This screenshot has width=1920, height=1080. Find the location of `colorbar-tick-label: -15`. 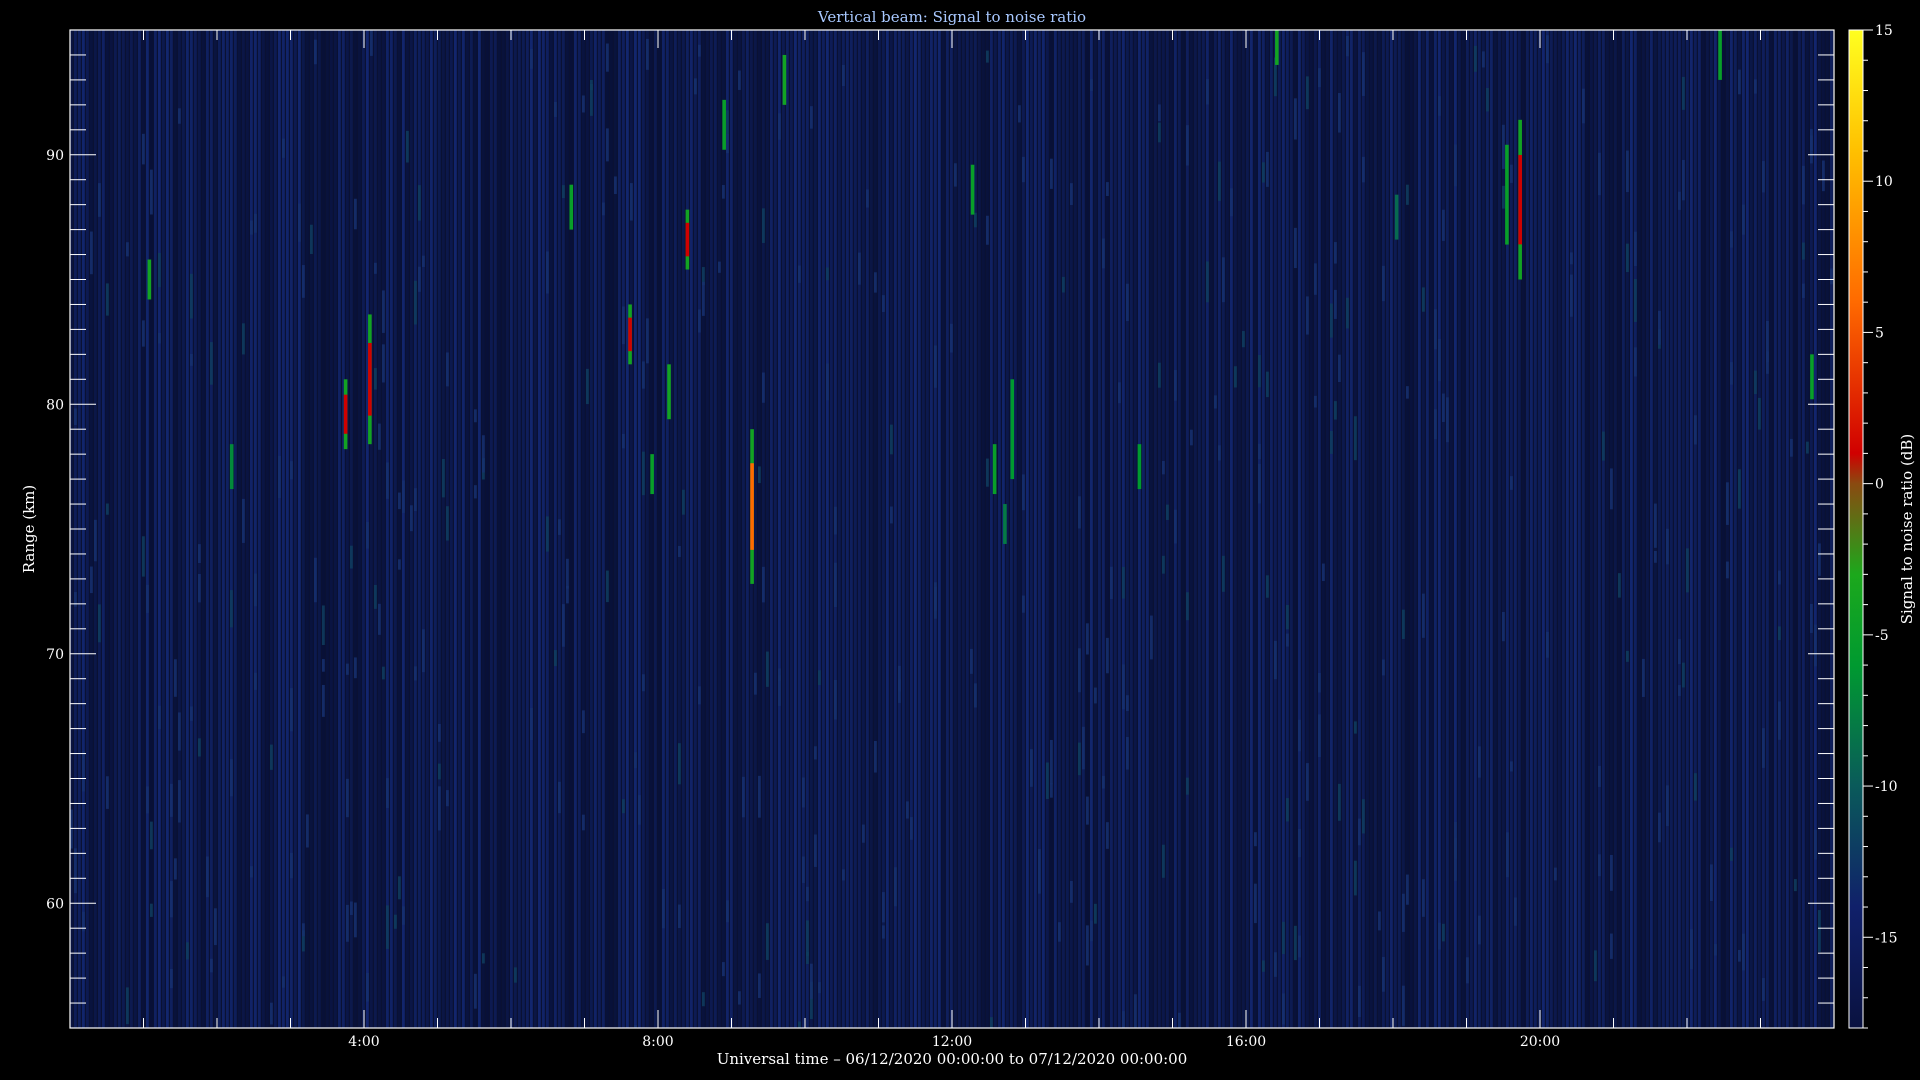

colorbar-tick-label: -15 is located at coordinates (1886, 938).